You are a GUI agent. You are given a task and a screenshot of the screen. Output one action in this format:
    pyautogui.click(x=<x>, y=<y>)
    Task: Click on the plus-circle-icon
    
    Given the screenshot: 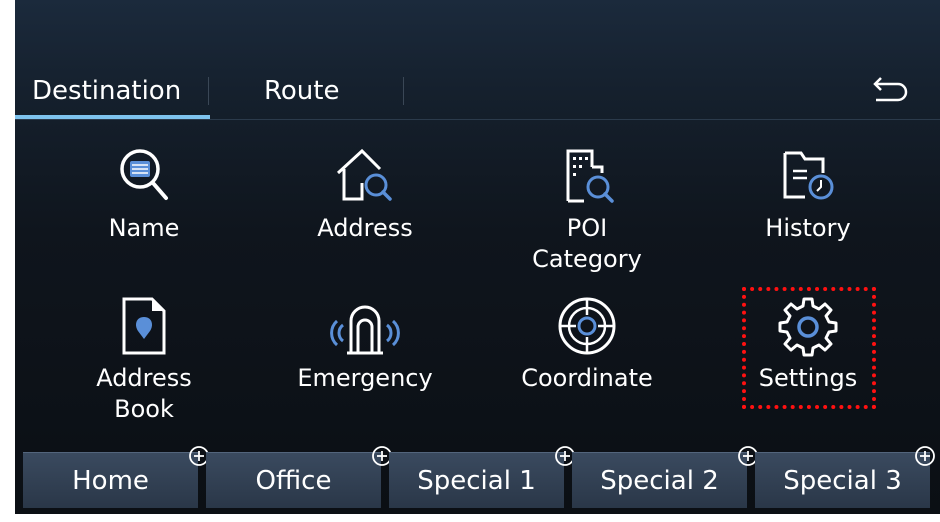 What is the action you would take?
    pyautogui.click(x=925, y=456)
    